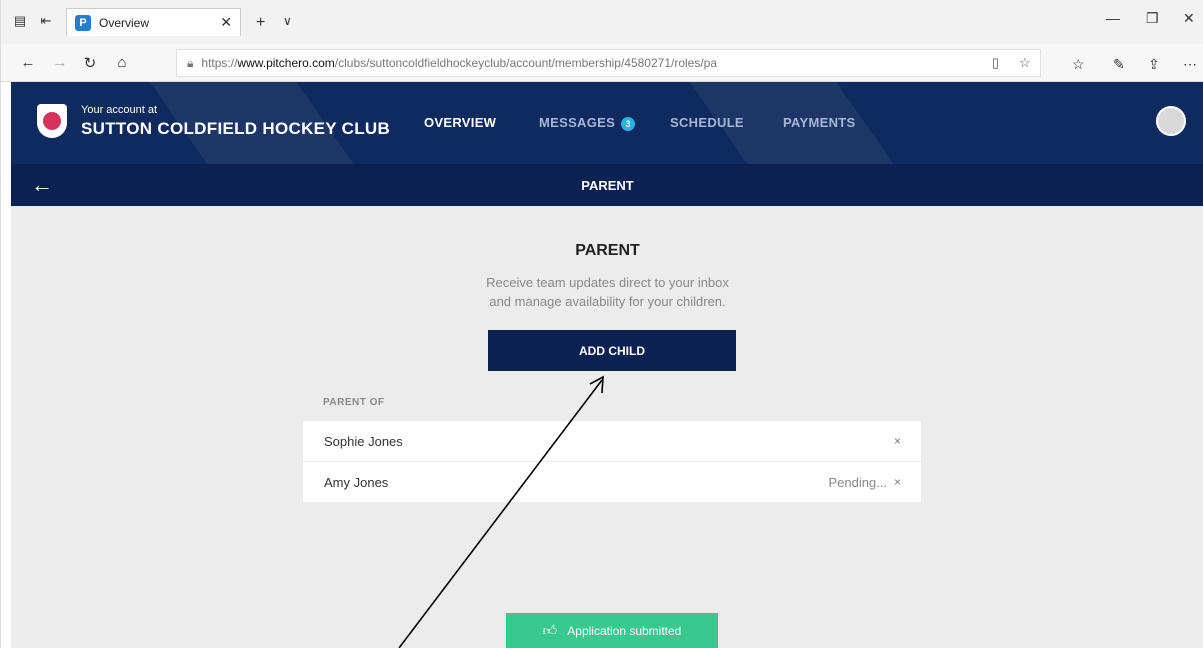 The height and width of the screenshot is (648, 1203). I want to click on set-aside-tabs-icon: ⇤, so click(46, 21).